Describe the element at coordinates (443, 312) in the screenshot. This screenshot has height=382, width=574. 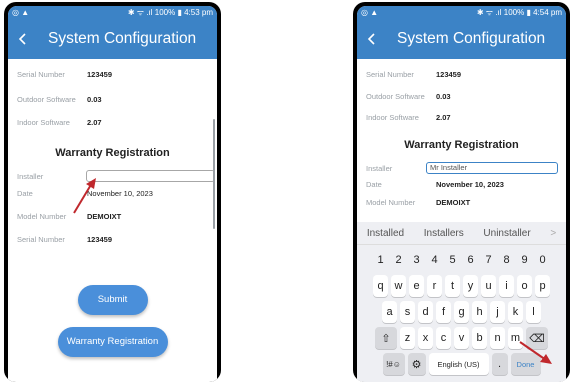
I see `key-f: f` at that location.